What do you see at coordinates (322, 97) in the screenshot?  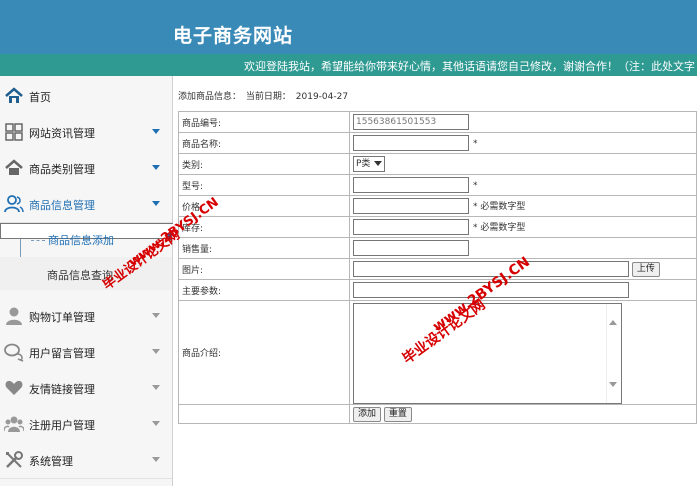 I see `date-value: 2019-04-27` at bounding box center [322, 97].